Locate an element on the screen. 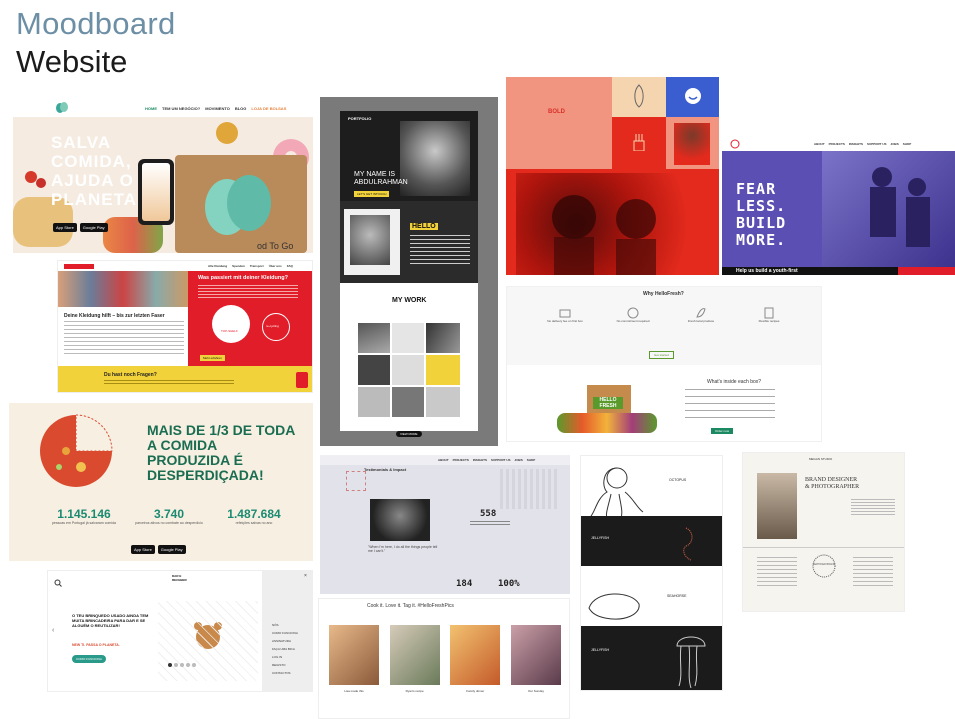 The image size is (955, 719). bold-label: BOLD is located at coordinates (556, 112).